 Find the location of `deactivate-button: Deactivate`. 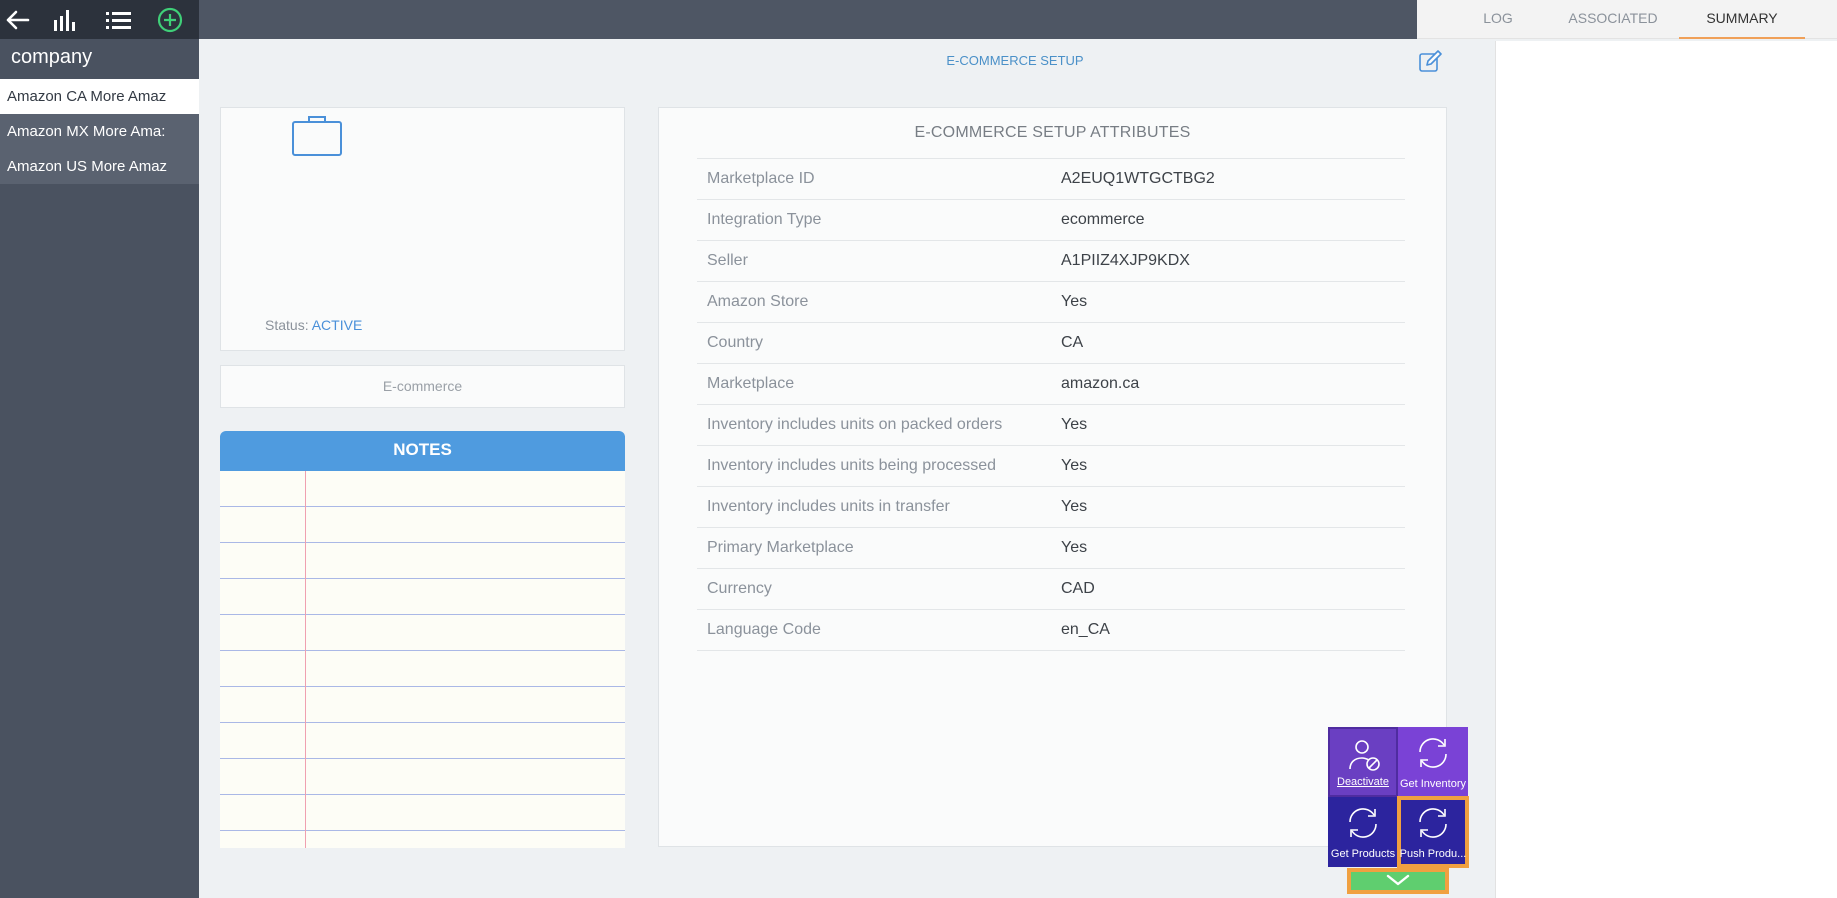

deactivate-button: Deactivate is located at coordinates (1363, 762).